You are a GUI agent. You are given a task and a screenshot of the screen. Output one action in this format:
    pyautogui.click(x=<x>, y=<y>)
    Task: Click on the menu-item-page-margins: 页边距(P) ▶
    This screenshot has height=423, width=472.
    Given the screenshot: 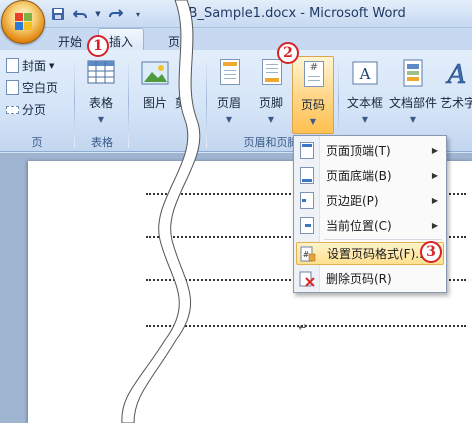 What is the action you would take?
    pyautogui.click(x=370, y=200)
    